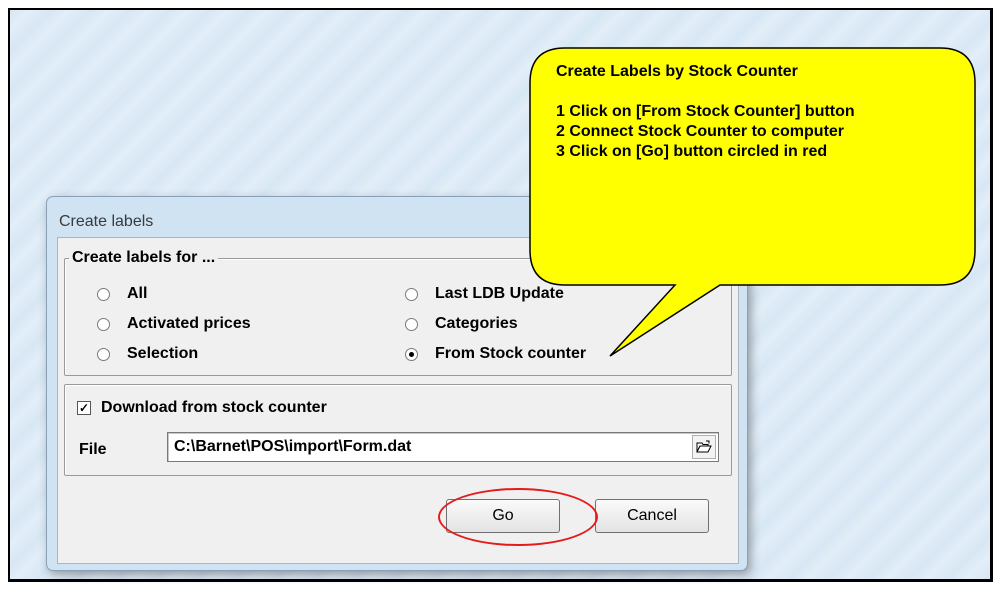 Image resolution: width=1000 pixels, height=593 pixels. What do you see at coordinates (700, 131) in the screenshot?
I see `callout-step-2: 2 Connect Stock Counter to computer` at bounding box center [700, 131].